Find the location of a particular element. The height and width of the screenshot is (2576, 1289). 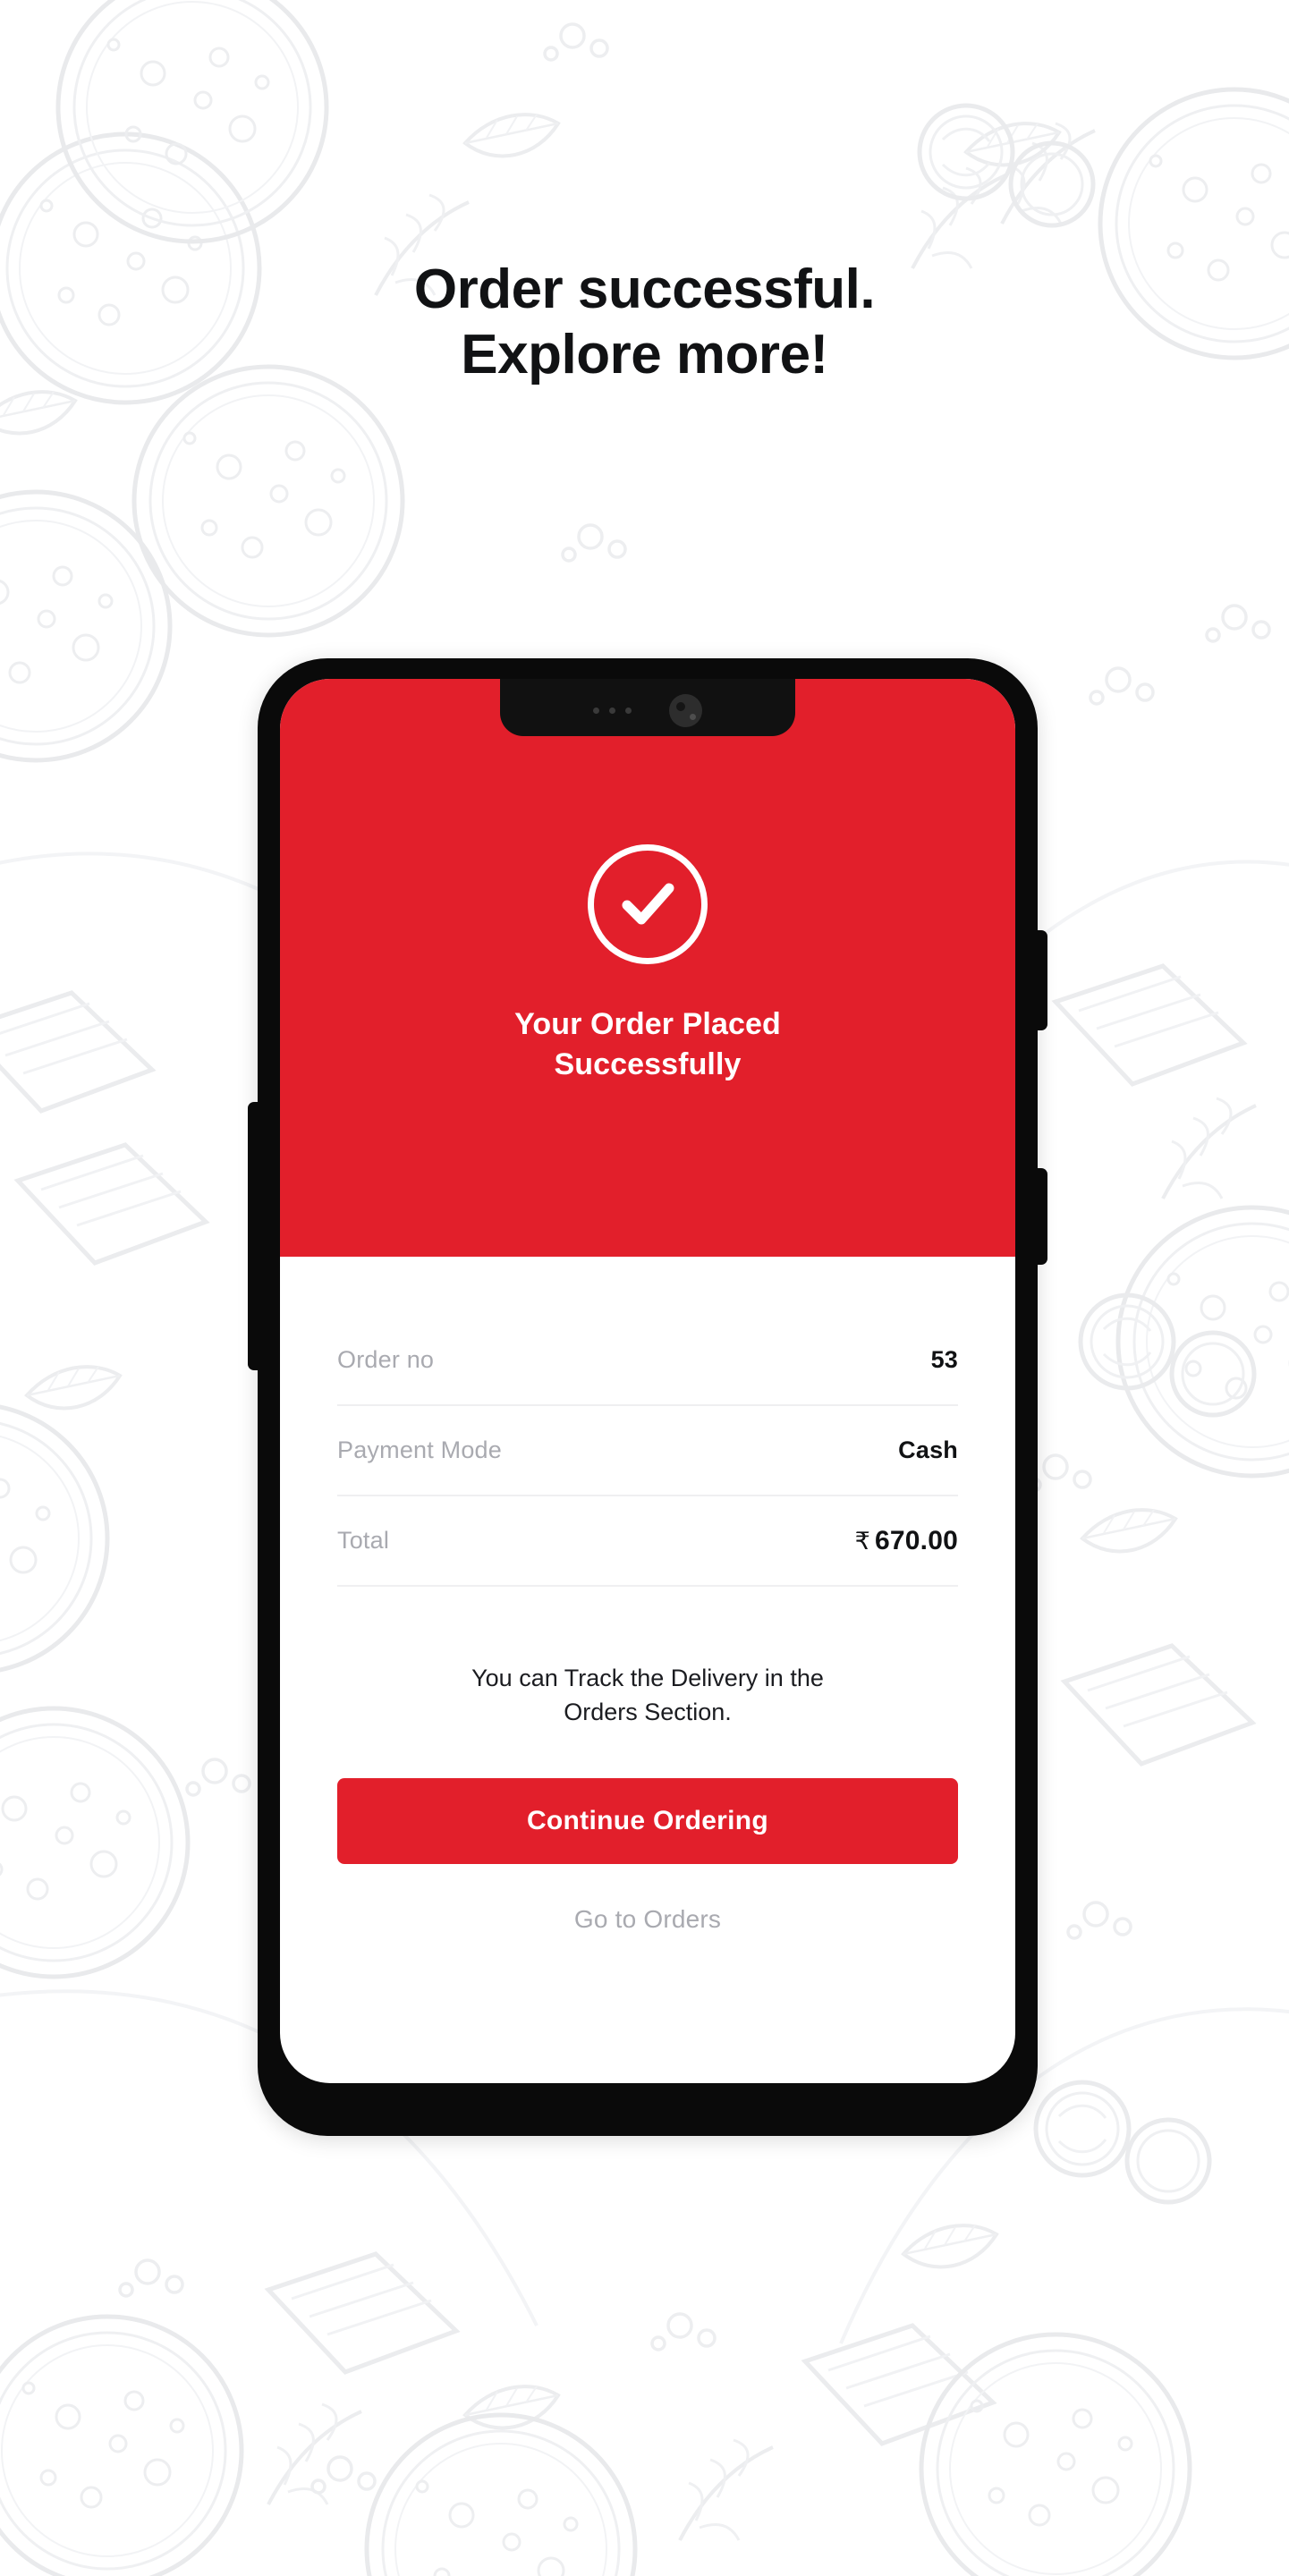

total-value: ₹670.00 is located at coordinates (906, 1541).